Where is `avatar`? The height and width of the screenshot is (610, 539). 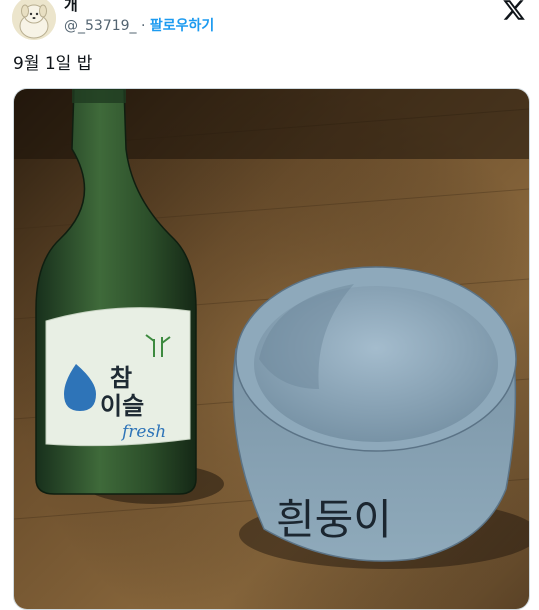
avatar is located at coordinates (34, 20).